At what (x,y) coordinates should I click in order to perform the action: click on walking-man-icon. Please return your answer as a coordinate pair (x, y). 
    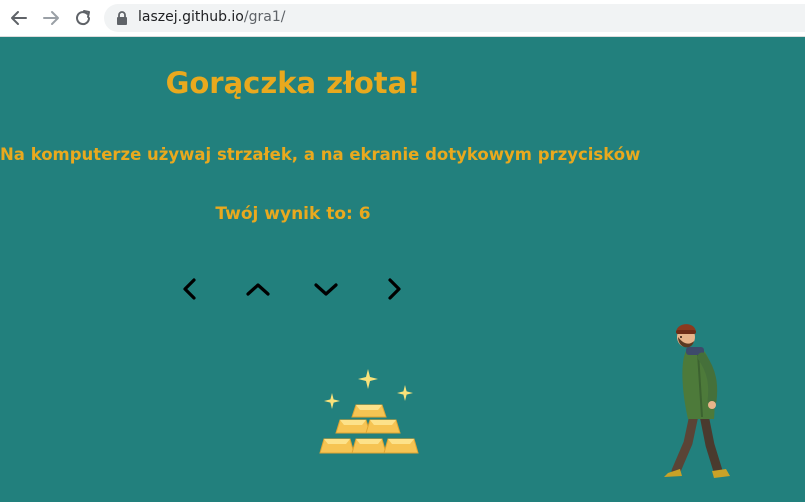
    Looking at the image, I should click on (697, 401).